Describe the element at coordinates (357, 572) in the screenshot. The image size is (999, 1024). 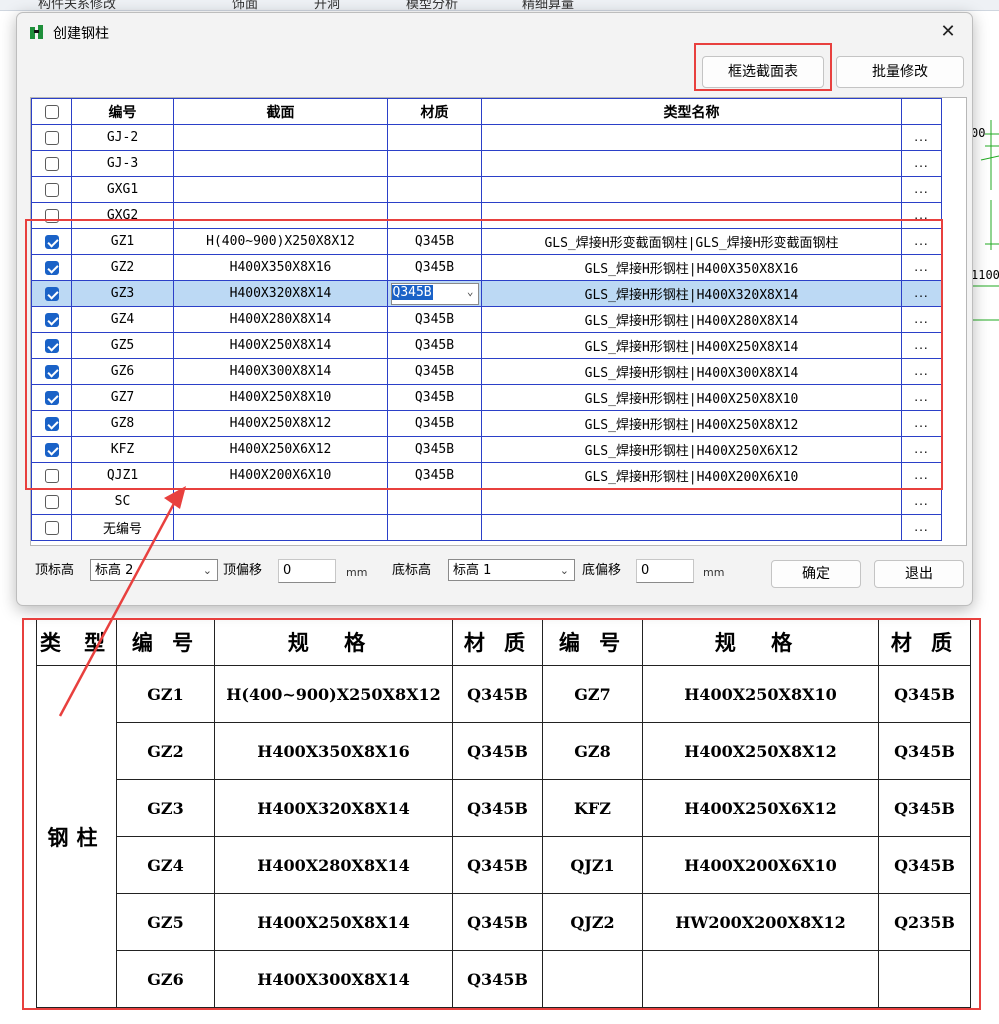
I see `top-offset-unit: mm` at that location.